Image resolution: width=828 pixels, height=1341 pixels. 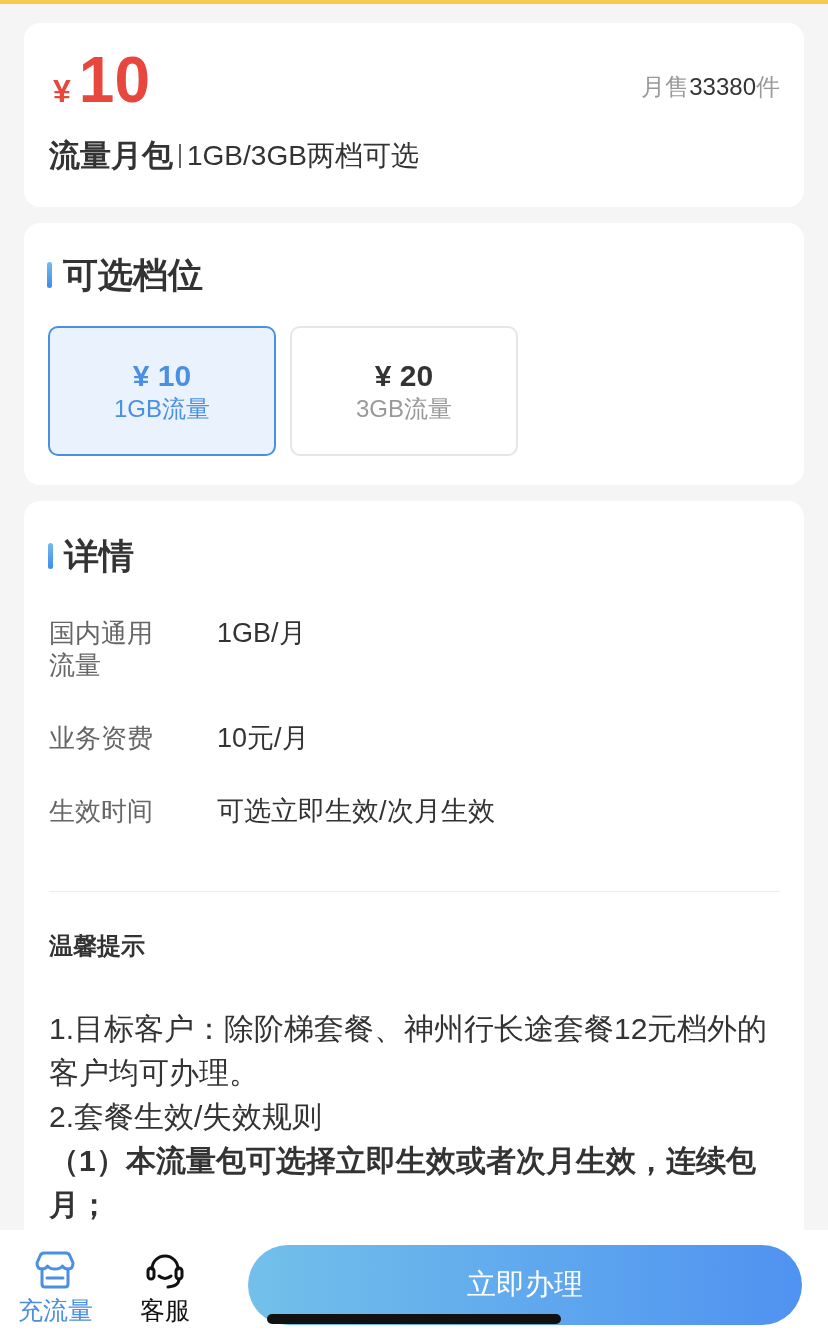 What do you see at coordinates (162, 391) in the screenshot?
I see `tier-option: ¥ 10 1GB流量` at bounding box center [162, 391].